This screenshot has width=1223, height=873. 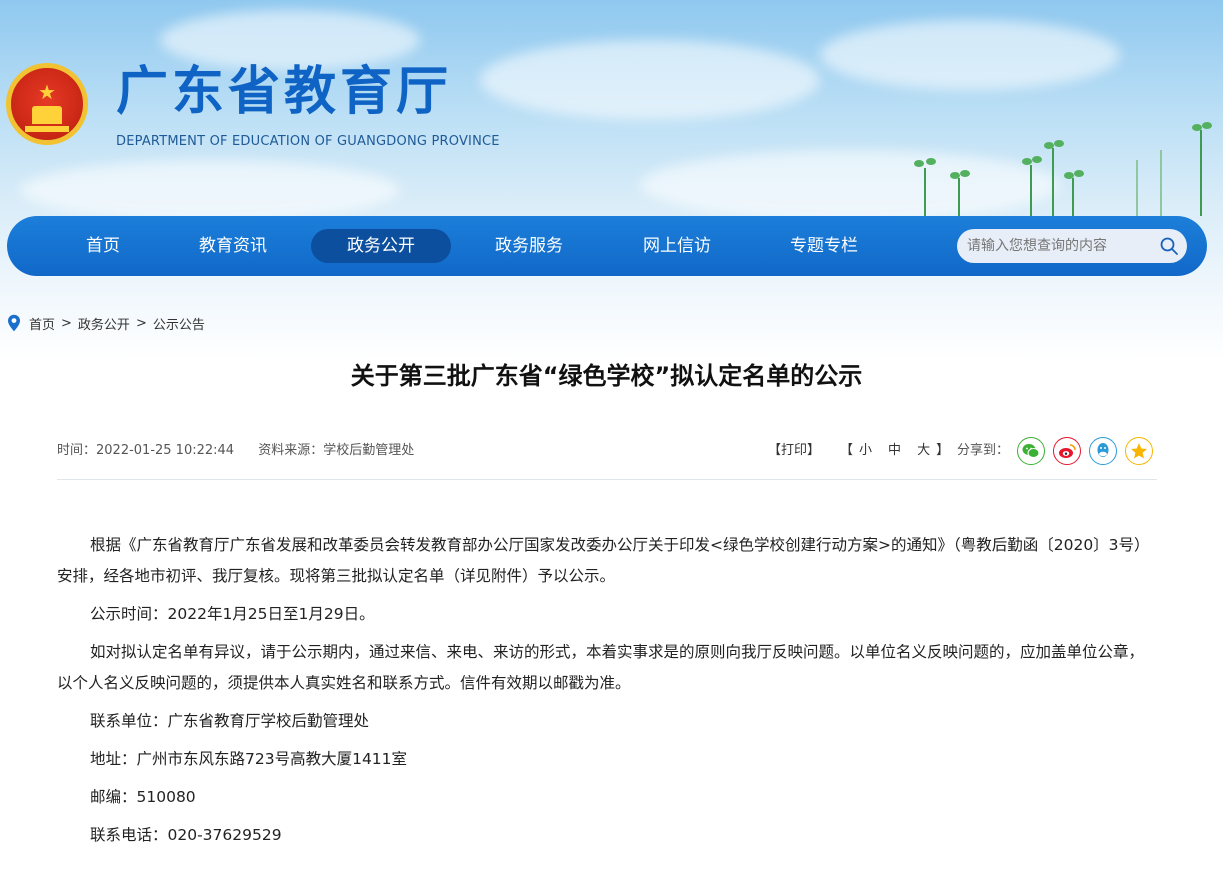 What do you see at coordinates (607, 479) in the screenshot?
I see `meta-divider` at bounding box center [607, 479].